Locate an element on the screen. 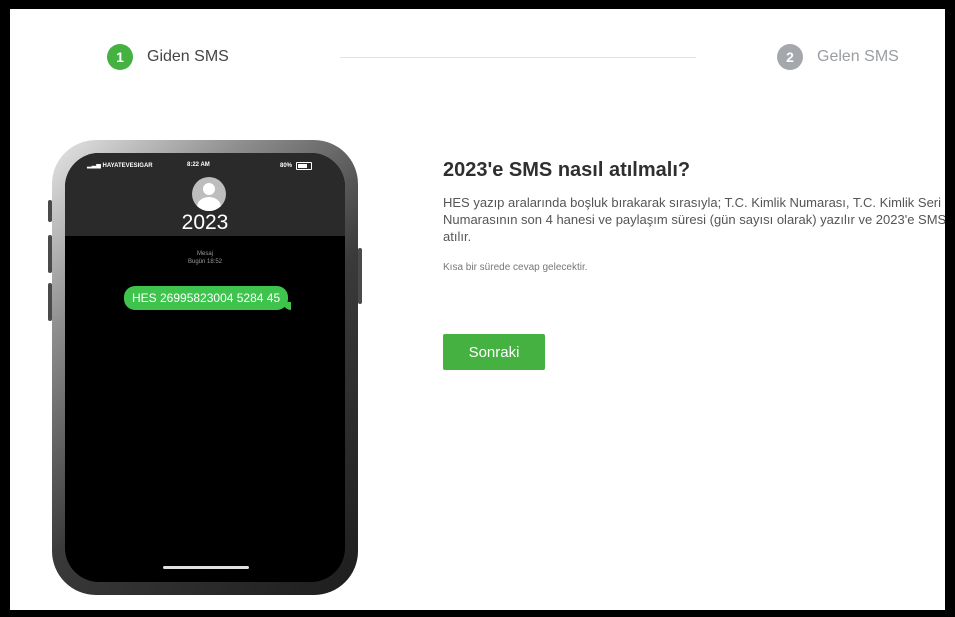 The height and width of the screenshot is (617, 955). home-indicator is located at coordinates (206, 567).